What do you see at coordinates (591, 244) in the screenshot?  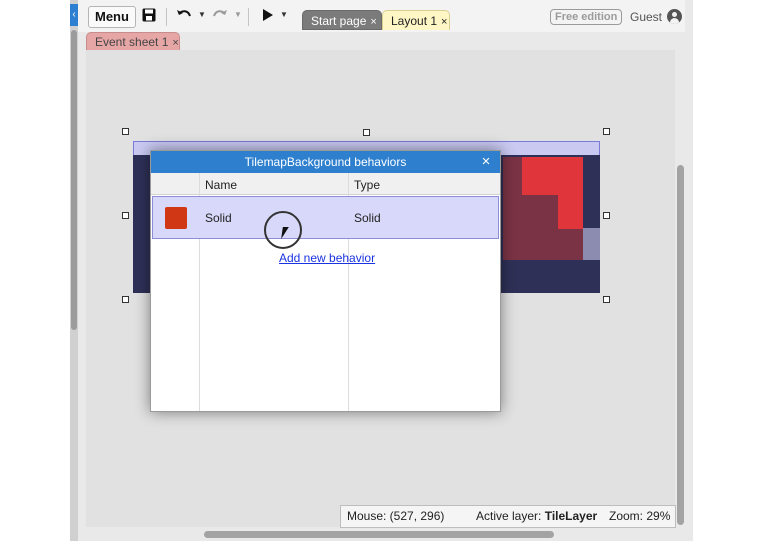 I see `tilemap-tile-overlay` at bounding box center [591, 244].